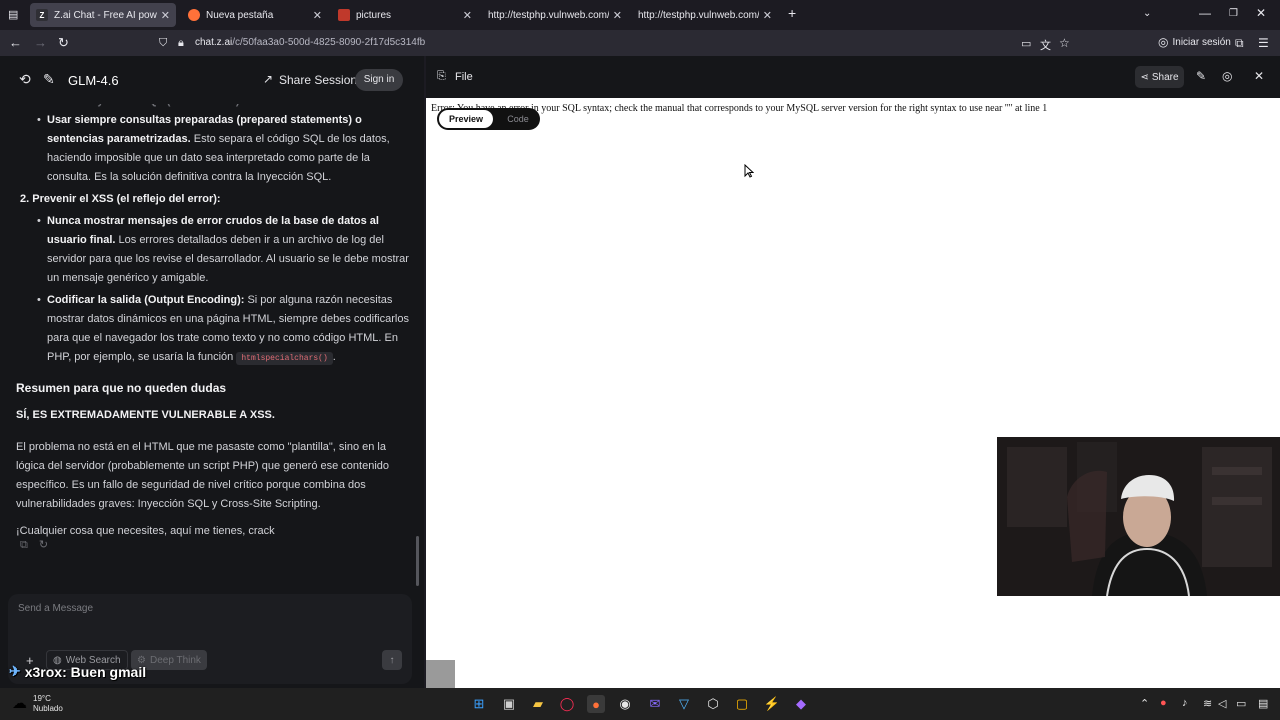 This screenshot has width=1280, height=720. What do you see at coordinates (63, 43) in the screenshot?
I see `reload-icon: ↻` at bounding box center [63, 43].